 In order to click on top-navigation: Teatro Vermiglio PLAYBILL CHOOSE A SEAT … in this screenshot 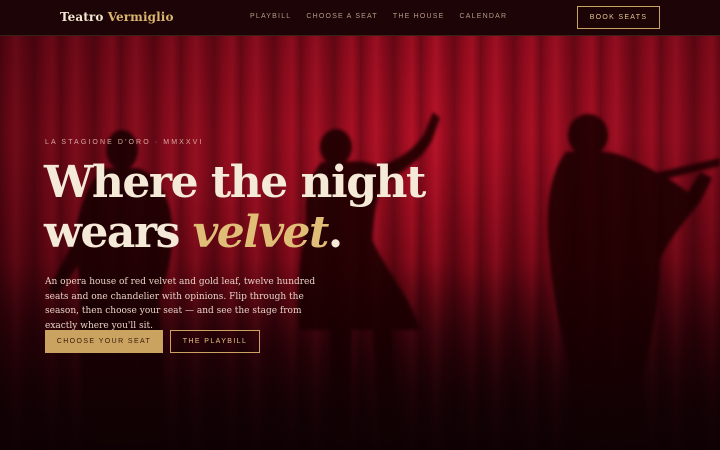, I will do `click(360, 18)`.